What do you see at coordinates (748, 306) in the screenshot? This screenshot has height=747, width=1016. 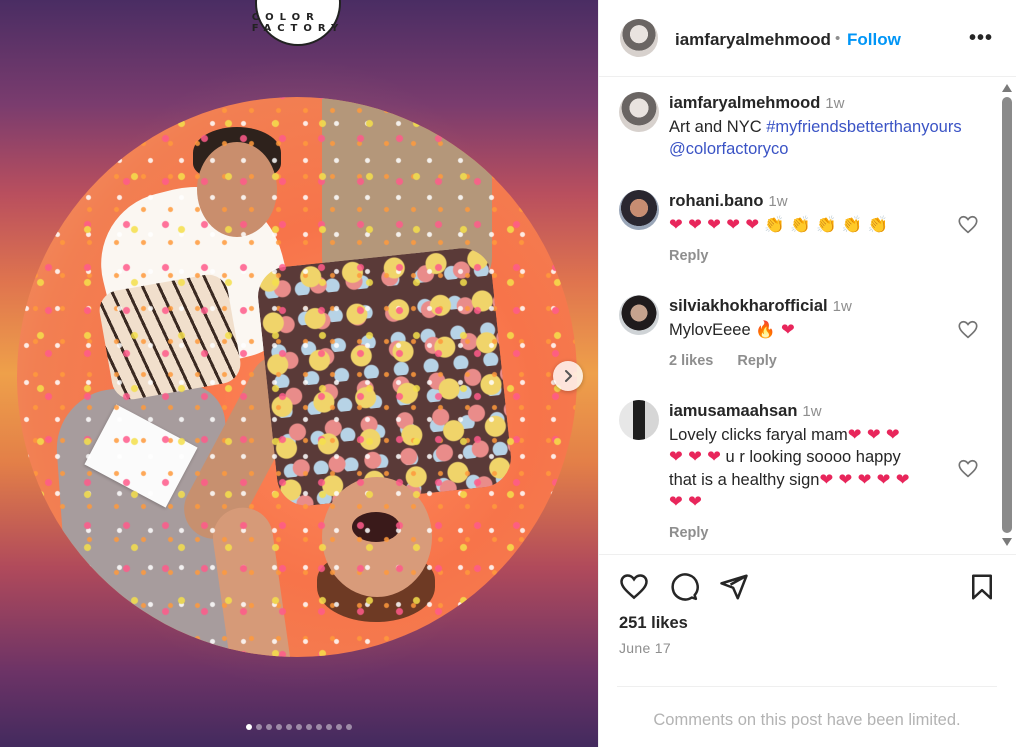 I see `comment-username: silviakhokharofficial` at bounding box center [748, 306].